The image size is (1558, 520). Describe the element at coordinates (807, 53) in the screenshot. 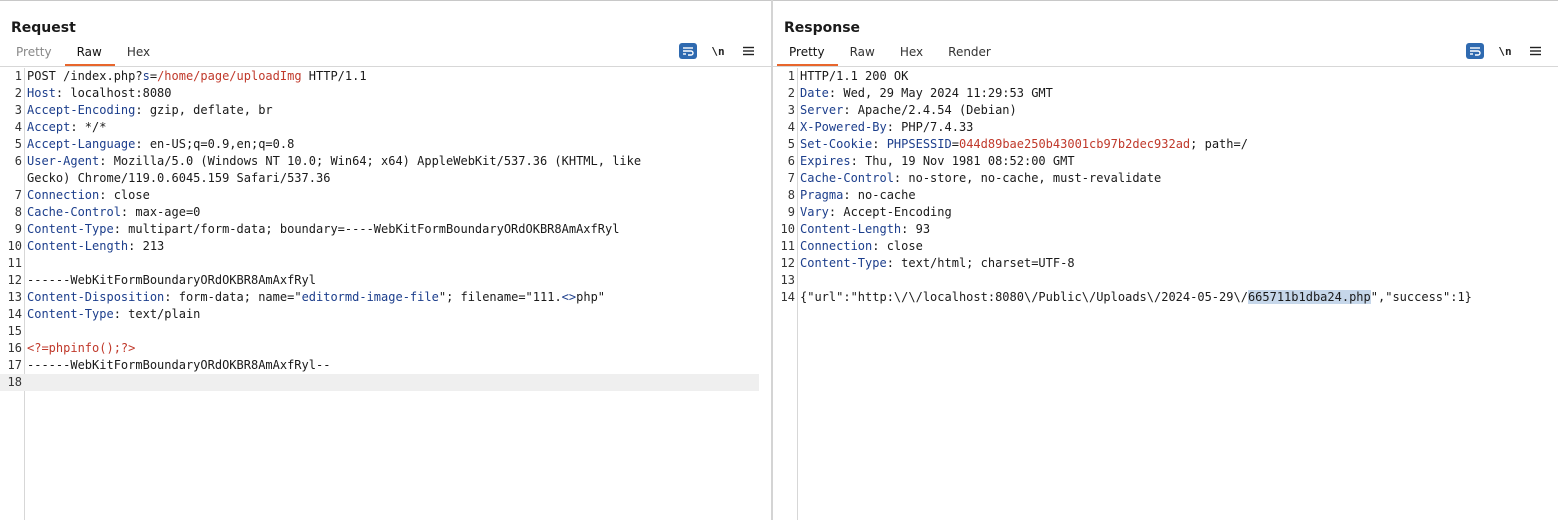

I see `response-tab-pretty: Pretty` at that location.